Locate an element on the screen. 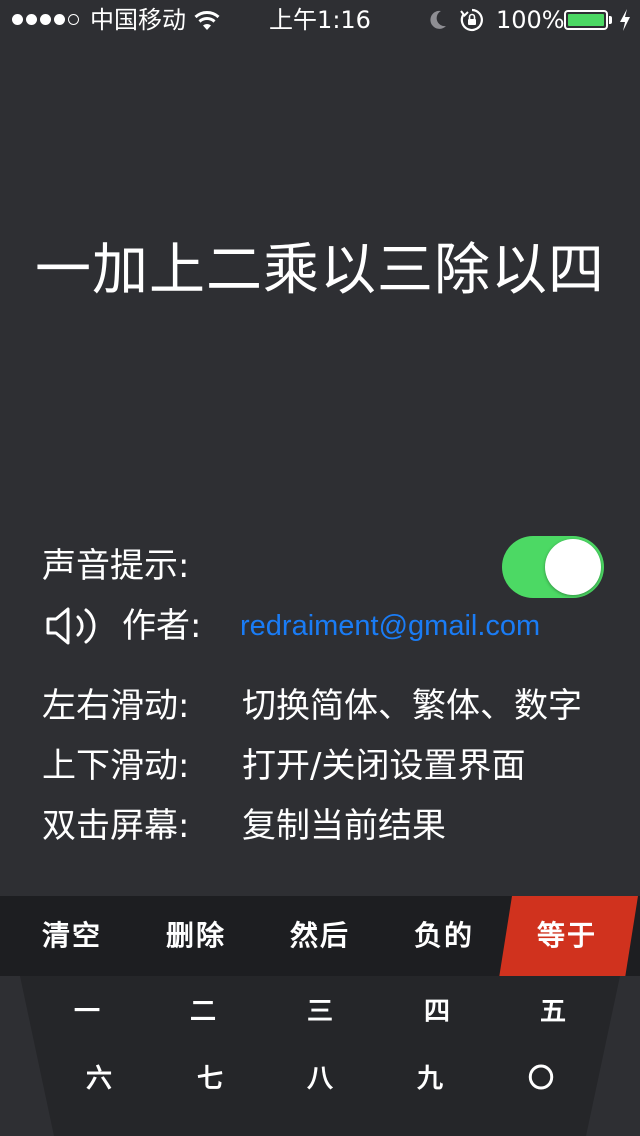 The image size is (640, 1136). double-tap-label: 双击屏幕: is located at coordinates (116, 826).